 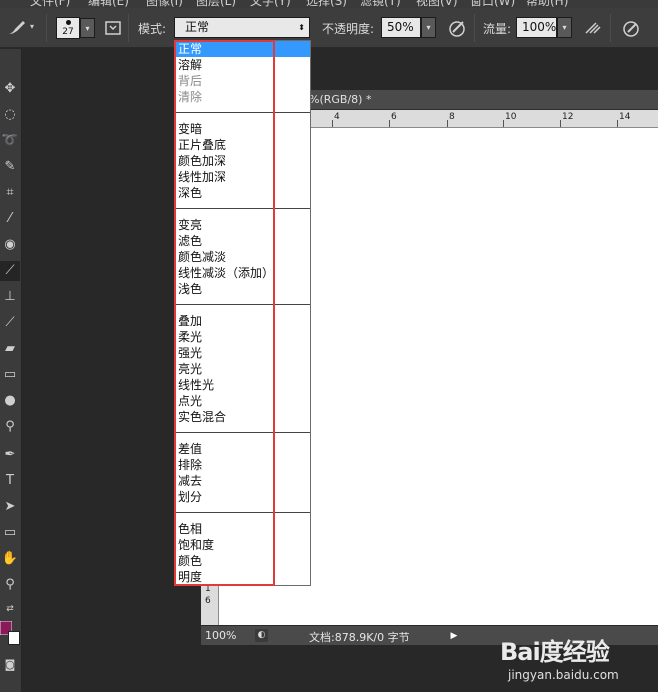 What do you see at coordinates (242, 27) in the screenshot?
I see `blend-mode-select: 正常 ⬍` at bounding box center [242, 27].